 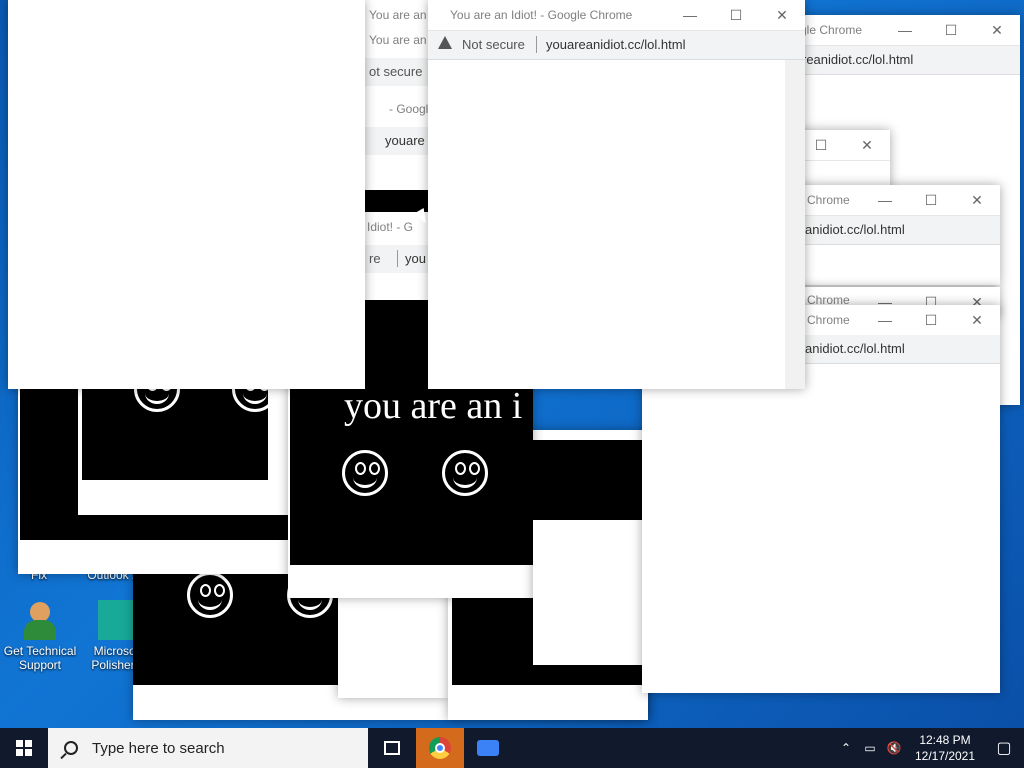 I want to click on start-button, so click(x=24, y=748).